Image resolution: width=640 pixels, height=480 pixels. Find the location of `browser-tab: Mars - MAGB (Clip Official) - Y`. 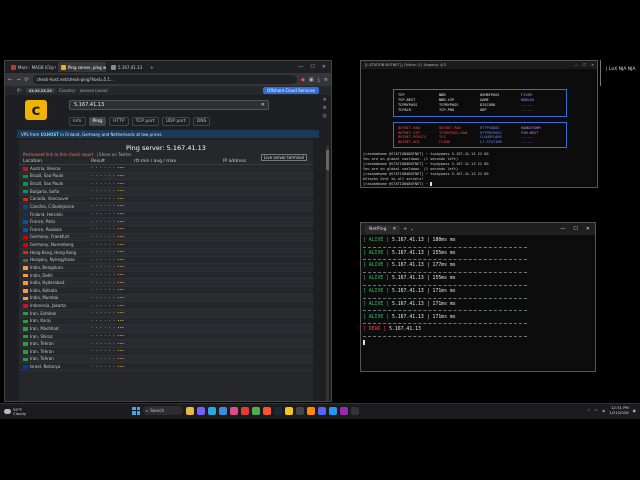

browser-tab: Mars - MAGB (Clip Official) - Y is located at coordinates (32, 67).